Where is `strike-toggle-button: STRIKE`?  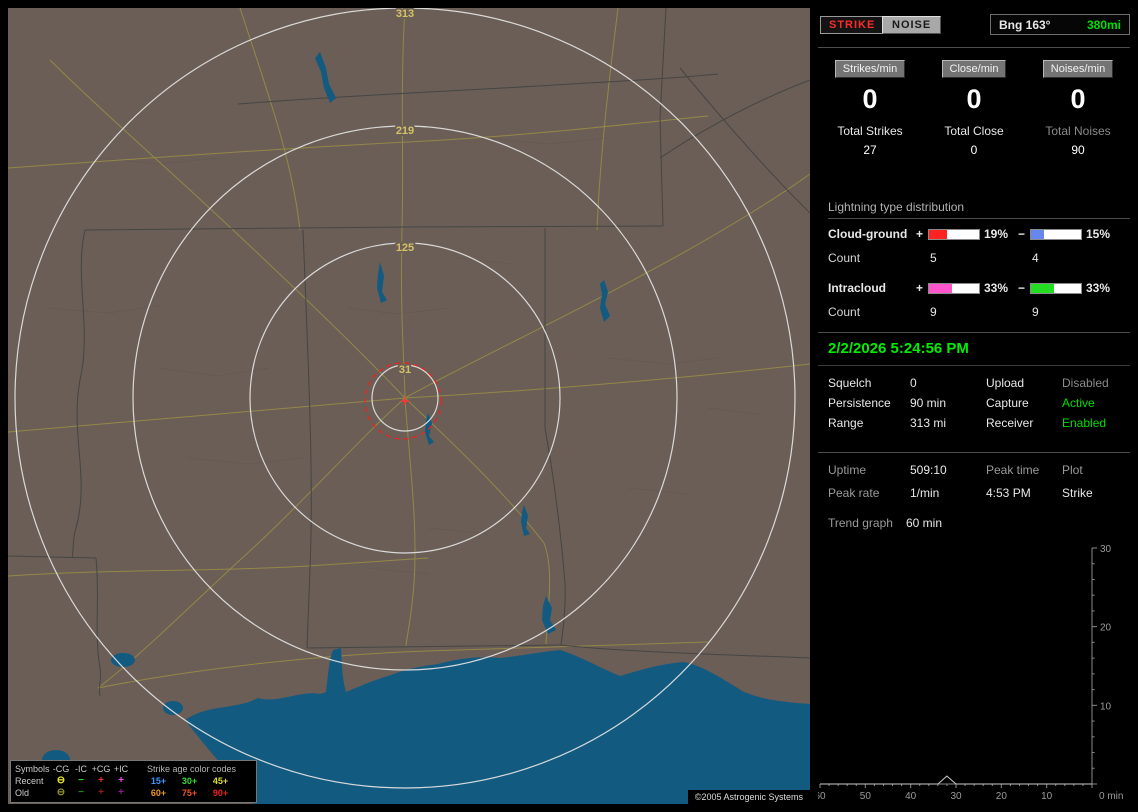 strike-toggle-button: STRIKE is located at coordinates (852, 25).